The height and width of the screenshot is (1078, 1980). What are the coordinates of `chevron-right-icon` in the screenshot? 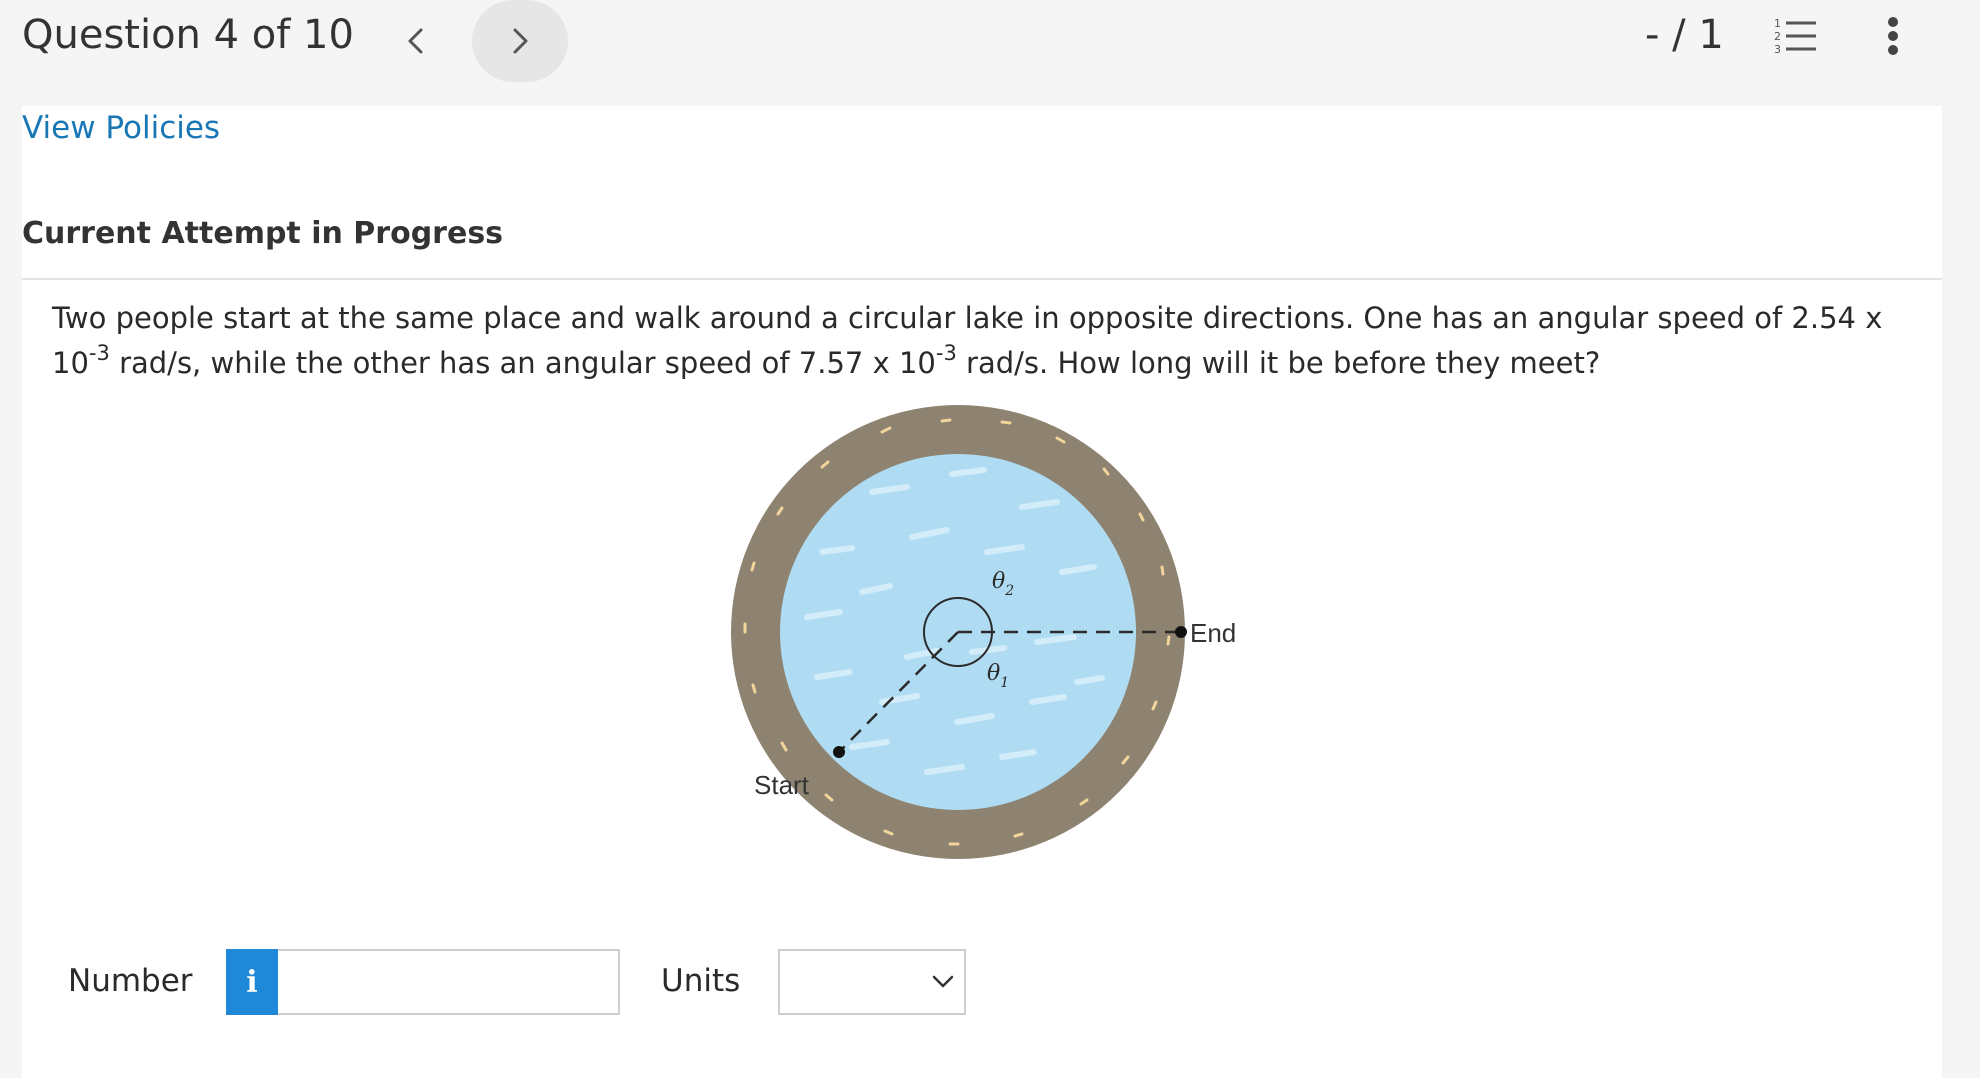 It's located at (520, 41).